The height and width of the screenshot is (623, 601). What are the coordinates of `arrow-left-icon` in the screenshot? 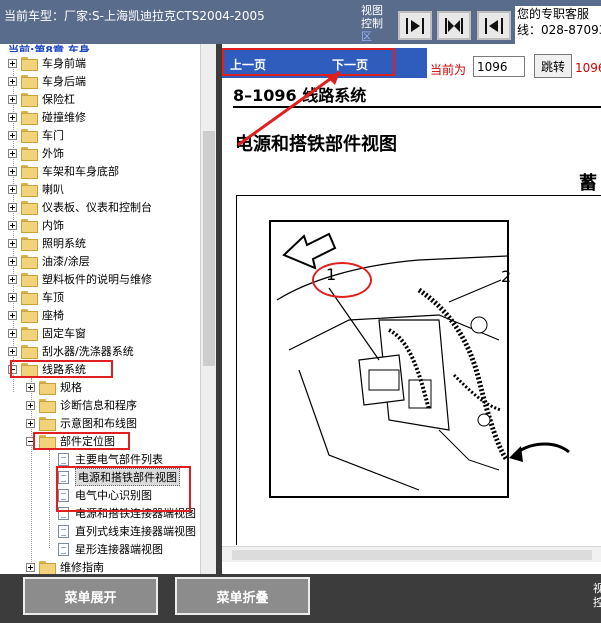 It's located at (494, 25).